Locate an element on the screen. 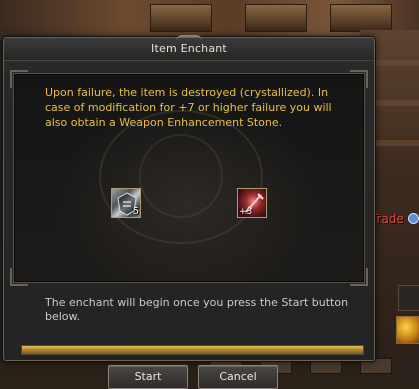  hotbar-item-icon is located at coordinates (407, 330).